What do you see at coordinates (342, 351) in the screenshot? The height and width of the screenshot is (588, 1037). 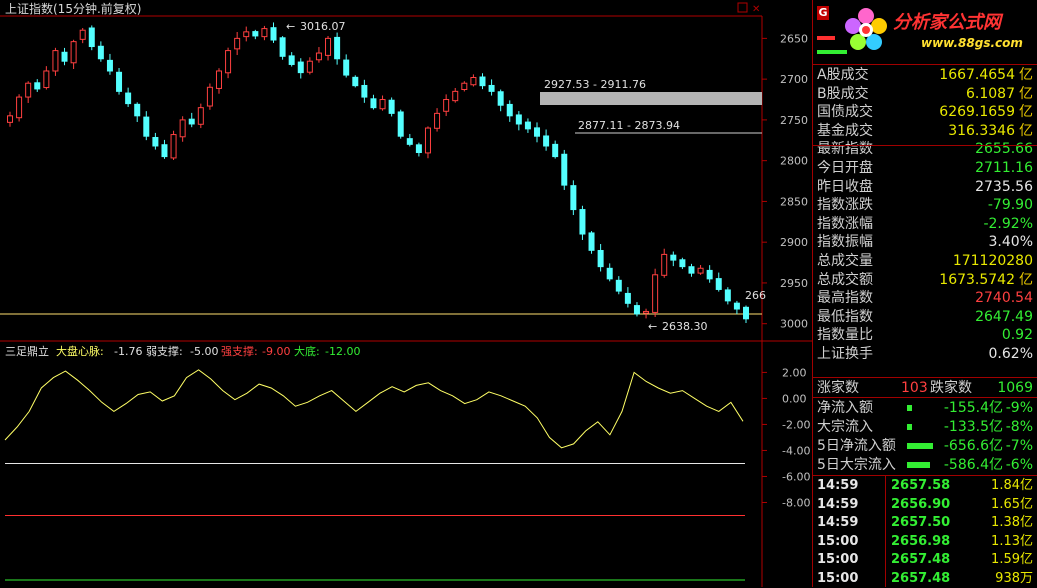 I see `p4-value: -12.00` at bounding box center [342, 351].